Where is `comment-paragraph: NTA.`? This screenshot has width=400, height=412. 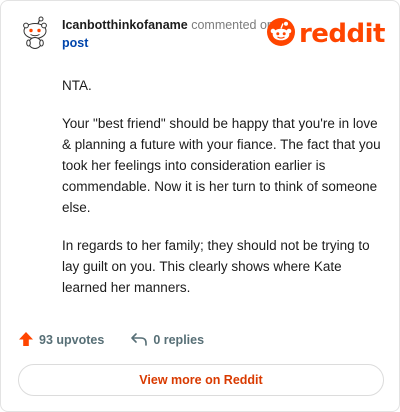 comment-paragraph: NTA. is located at coordinates (77, 85).